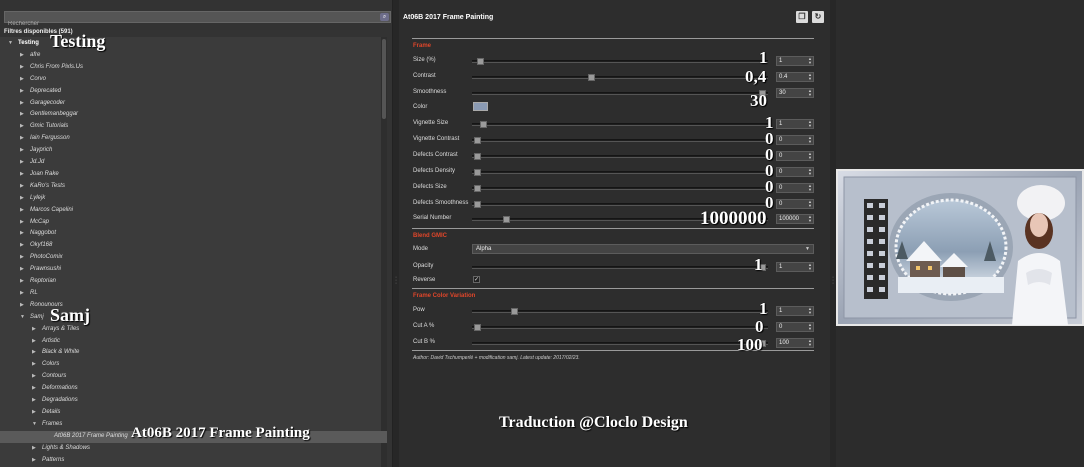 The width and height of the screenshot is (1084, 467). I want to click on tree-item: ▶ McCap, so click(193, 223).